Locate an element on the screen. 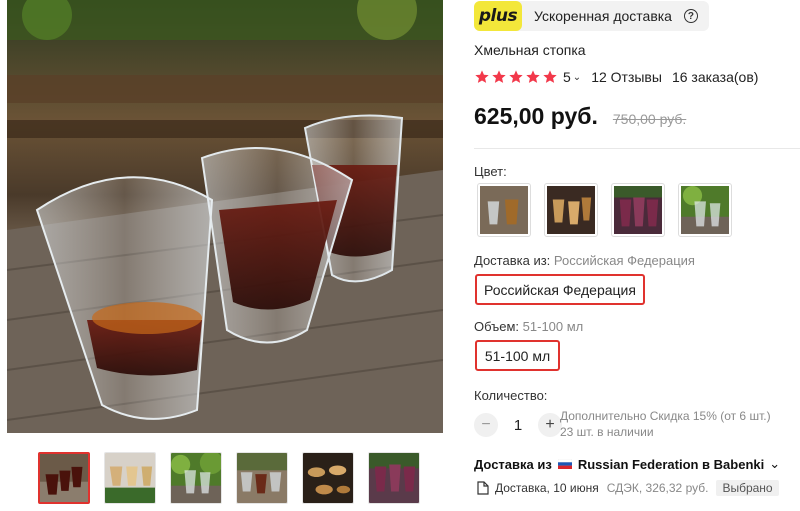  ship-from-label: Доставка из: Российская Федерация is located at coordinates (584, 260).